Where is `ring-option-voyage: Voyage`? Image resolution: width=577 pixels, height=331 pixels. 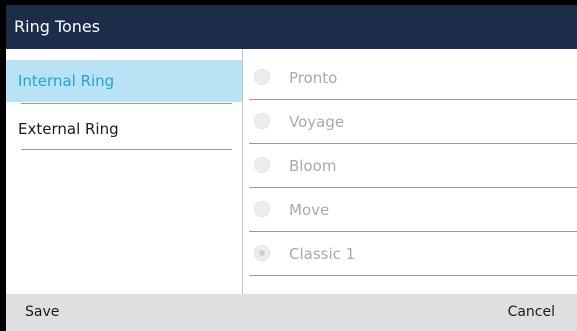 ring-option-voyage: Voyage is located at coordinates (410, 122).